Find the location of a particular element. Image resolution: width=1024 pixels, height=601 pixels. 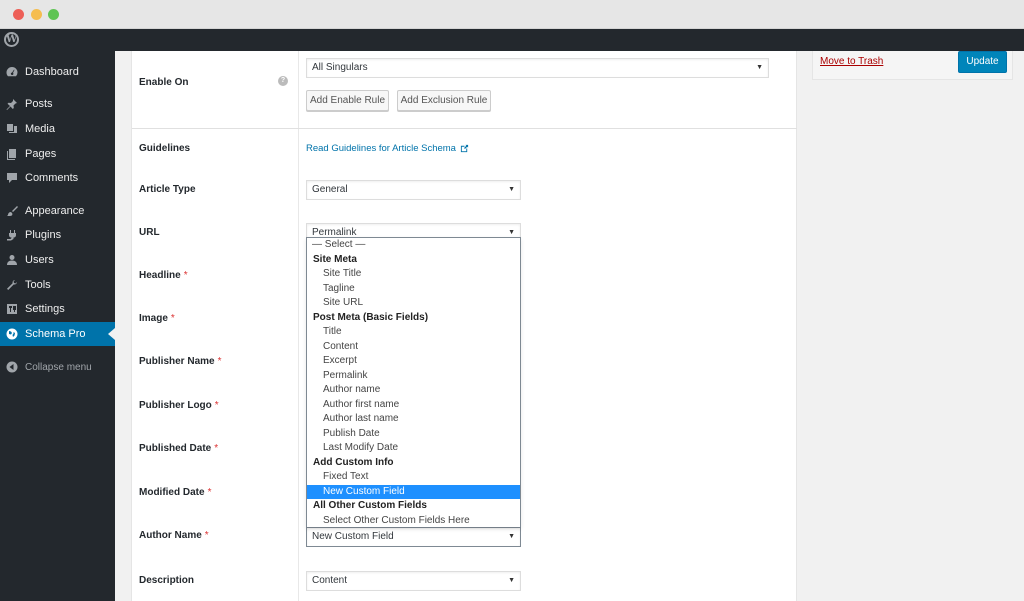

sidebar-item-label: Plugins is located at coordinates (43, 235).